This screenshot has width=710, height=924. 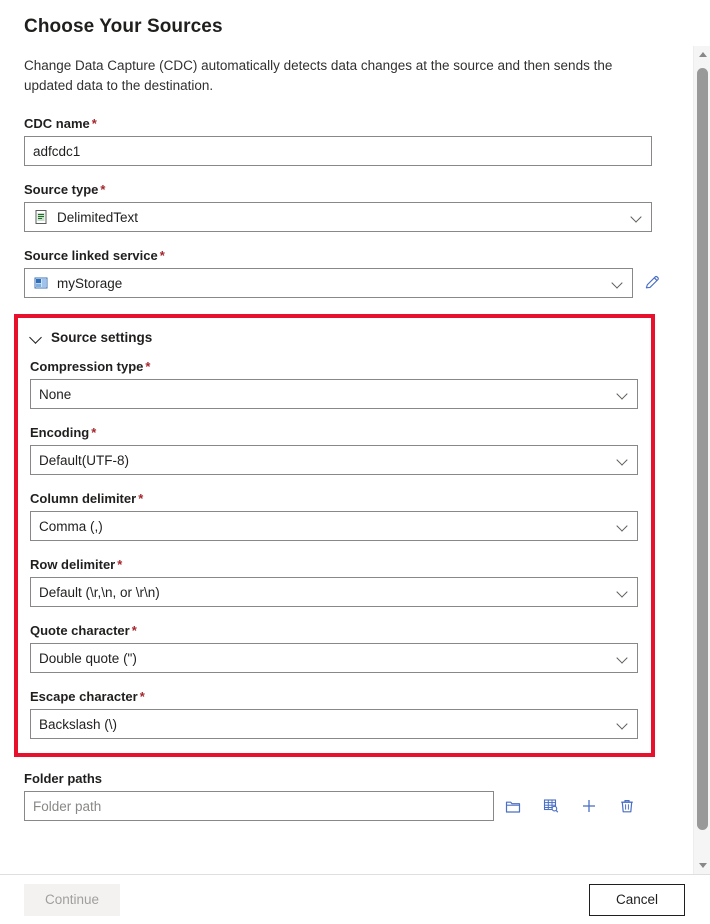 What do you see at coordinates (338, 151) in the screenshot?
I see `cdc-name-input: adfcdc1` at bounding box center [338, 151].